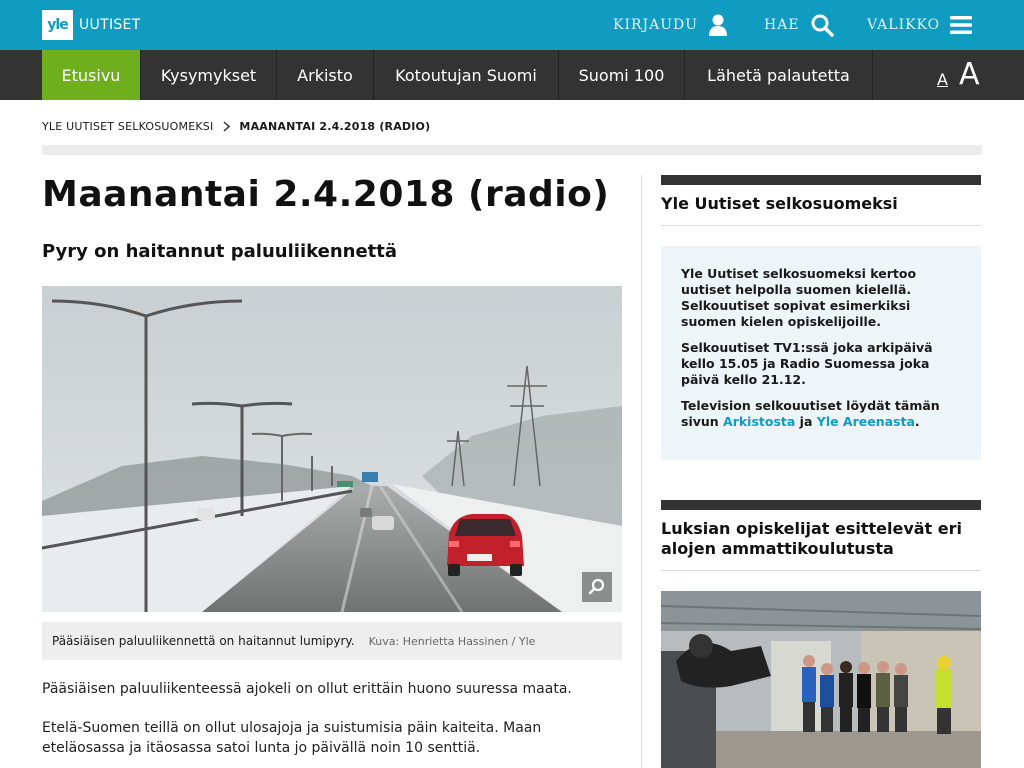  What do you see at coordinates (904, 25) in the screenshot?
I see `menu-label: VALIKKO` at bounding box center [904, 25].